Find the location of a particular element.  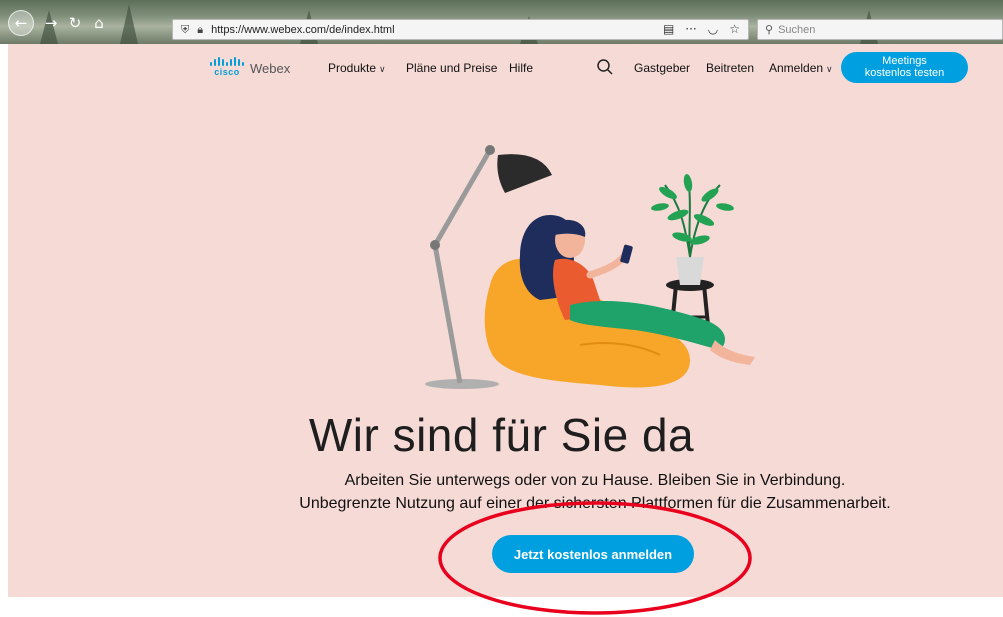

nav-hilfe: Hilfe is located at coordinates (521, 68).